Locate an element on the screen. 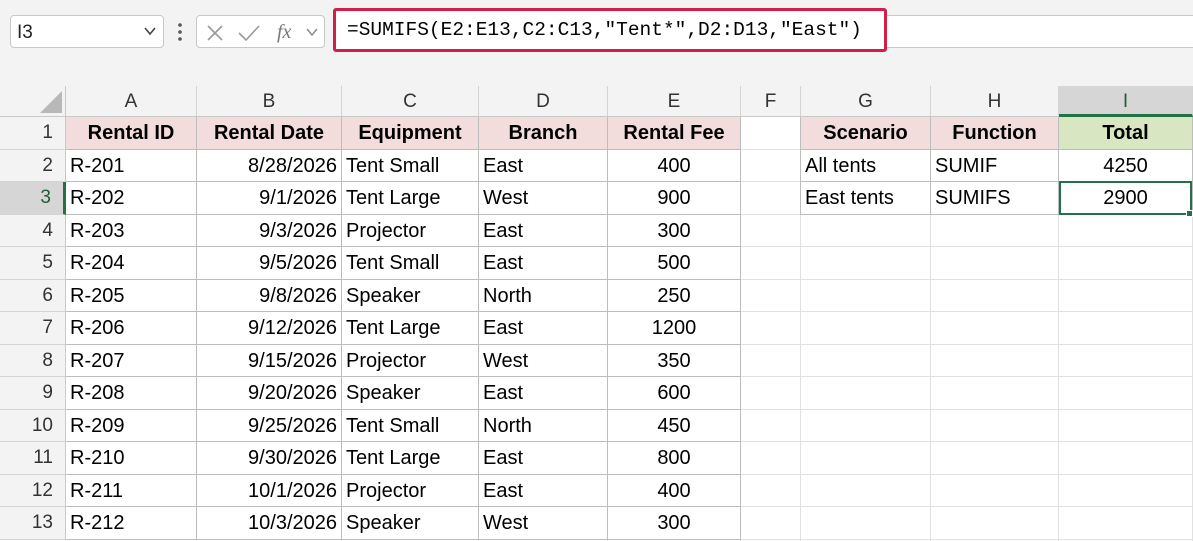  data-cell: 9/30/2026 is located at coordinates (269, 458).